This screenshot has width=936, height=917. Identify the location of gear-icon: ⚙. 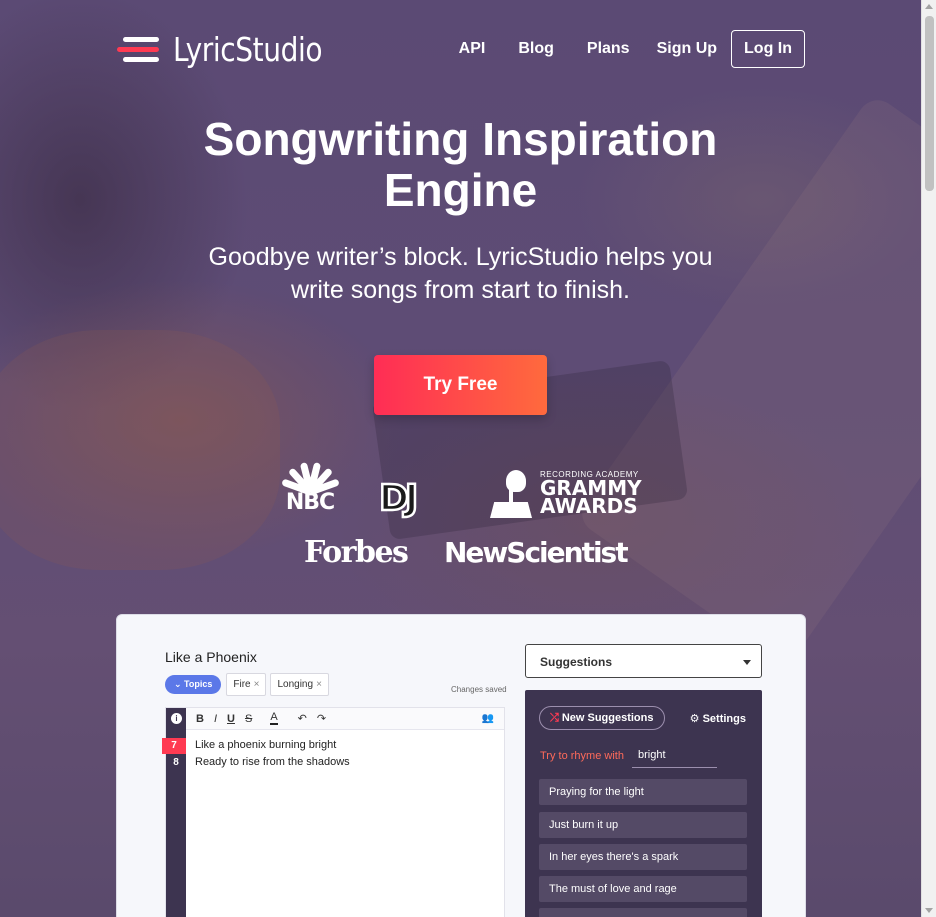
(694, 719).